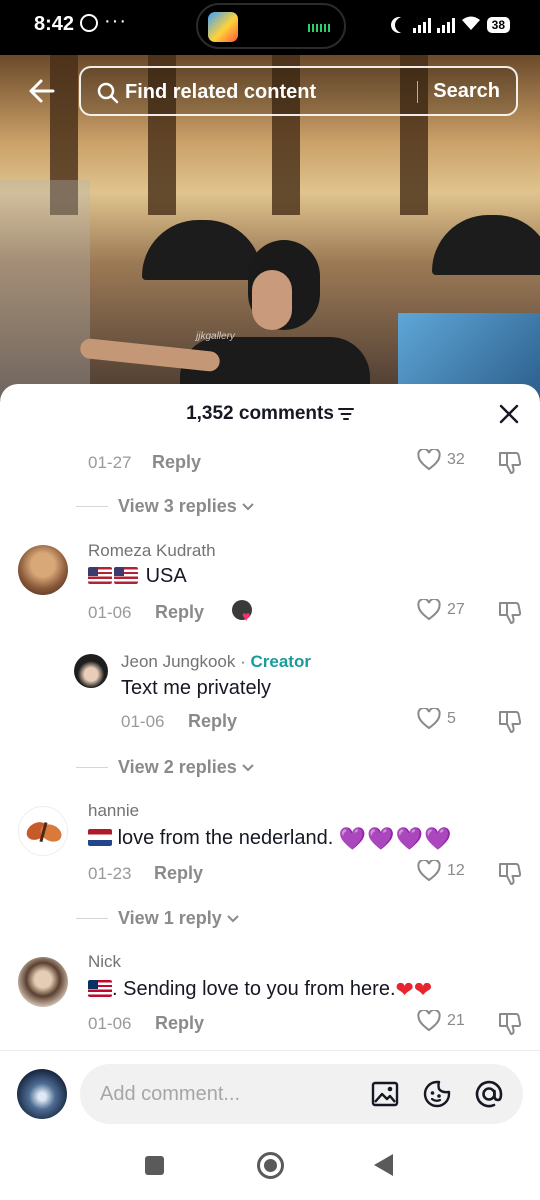 The width and height of the screenshot is (540, 1200). What do you see at coordinates (110, 462) in the screenshot?
I see `comment-date: 01-27` at bounding box center [110, 462].